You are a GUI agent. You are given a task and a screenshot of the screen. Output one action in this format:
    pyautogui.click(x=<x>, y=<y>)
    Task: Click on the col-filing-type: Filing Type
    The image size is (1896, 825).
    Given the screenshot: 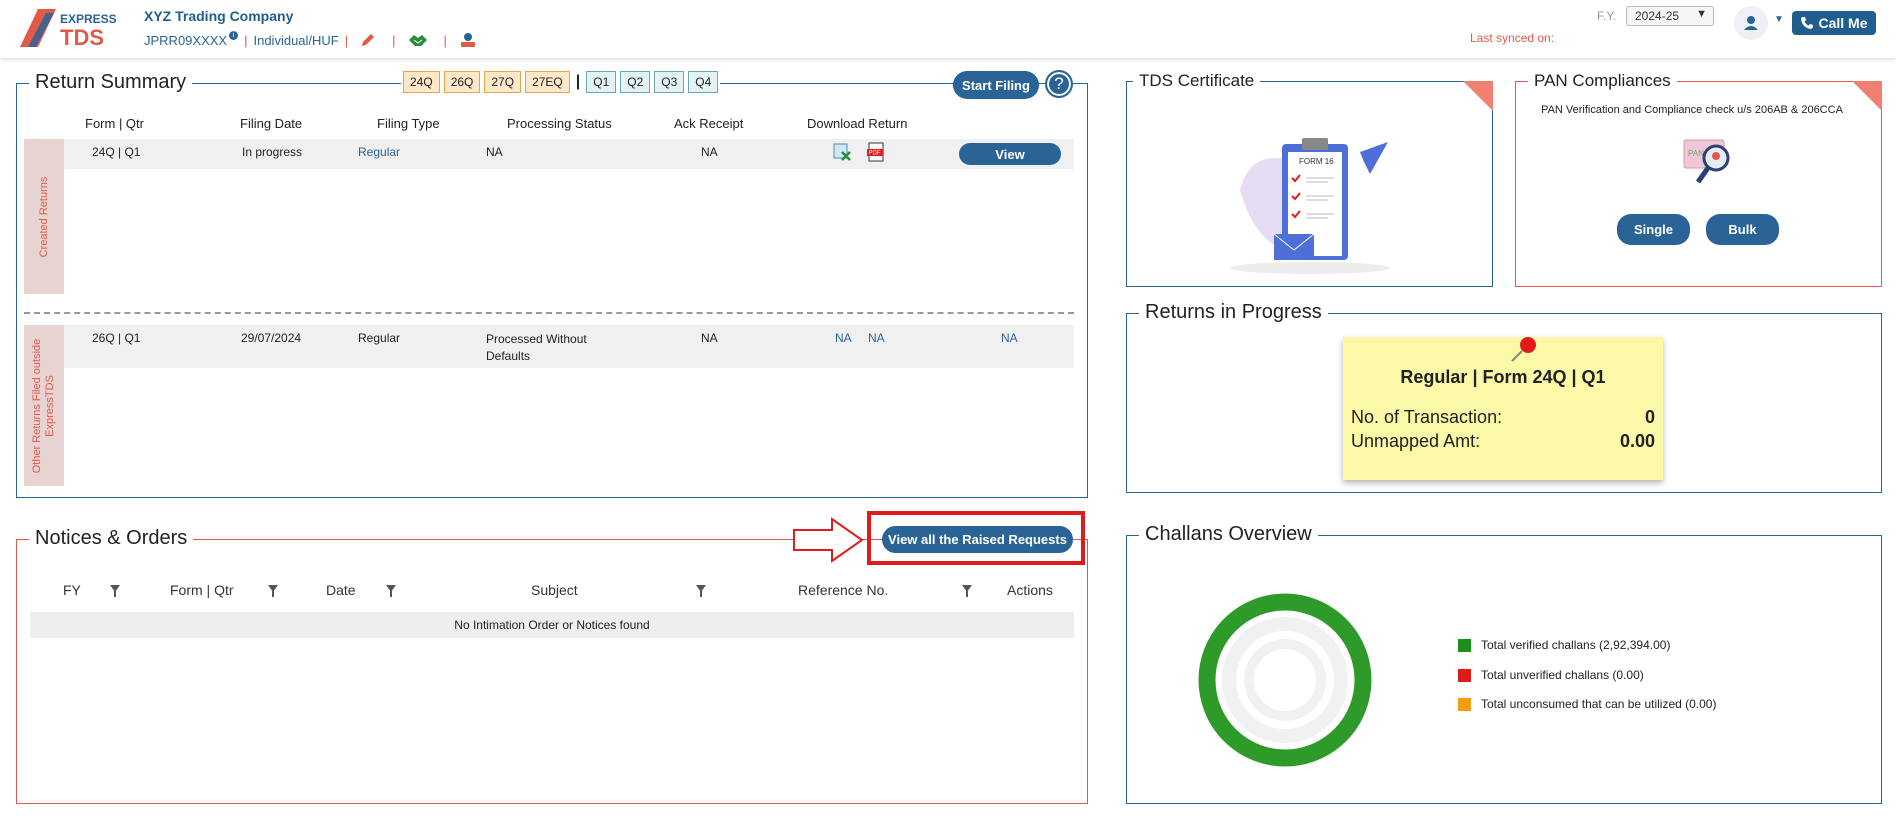 What is the action you would take?
    pyautogui.click(x=408, y=123)
    